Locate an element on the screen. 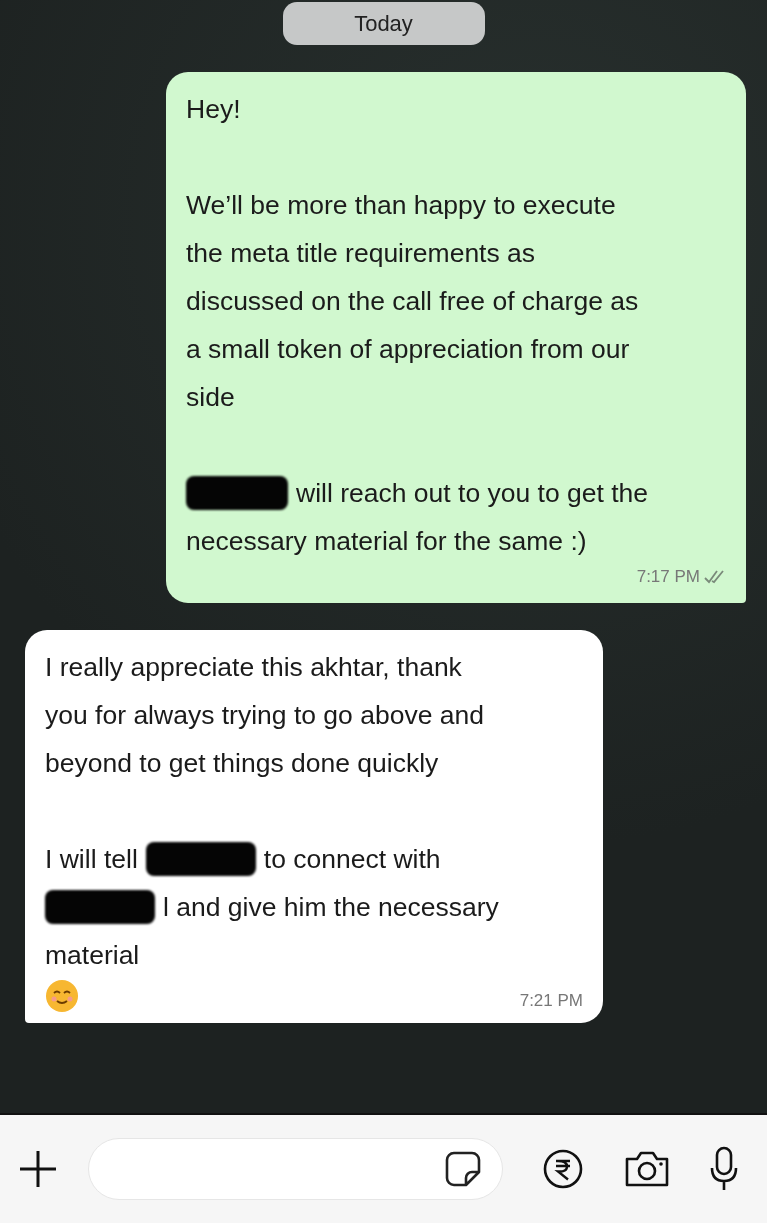  message-text: a small token of appreciation from our is located at coordinates (408, 349).